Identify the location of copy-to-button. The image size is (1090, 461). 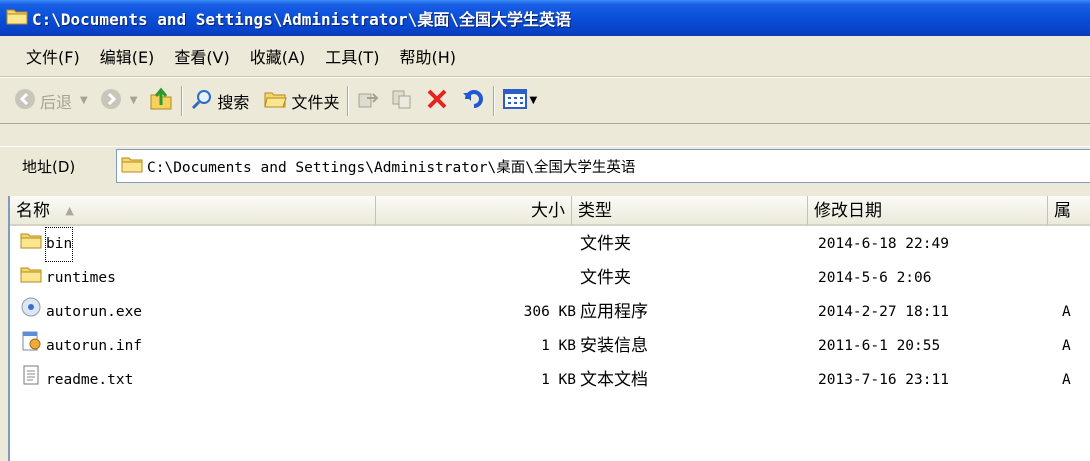
(402, 101).